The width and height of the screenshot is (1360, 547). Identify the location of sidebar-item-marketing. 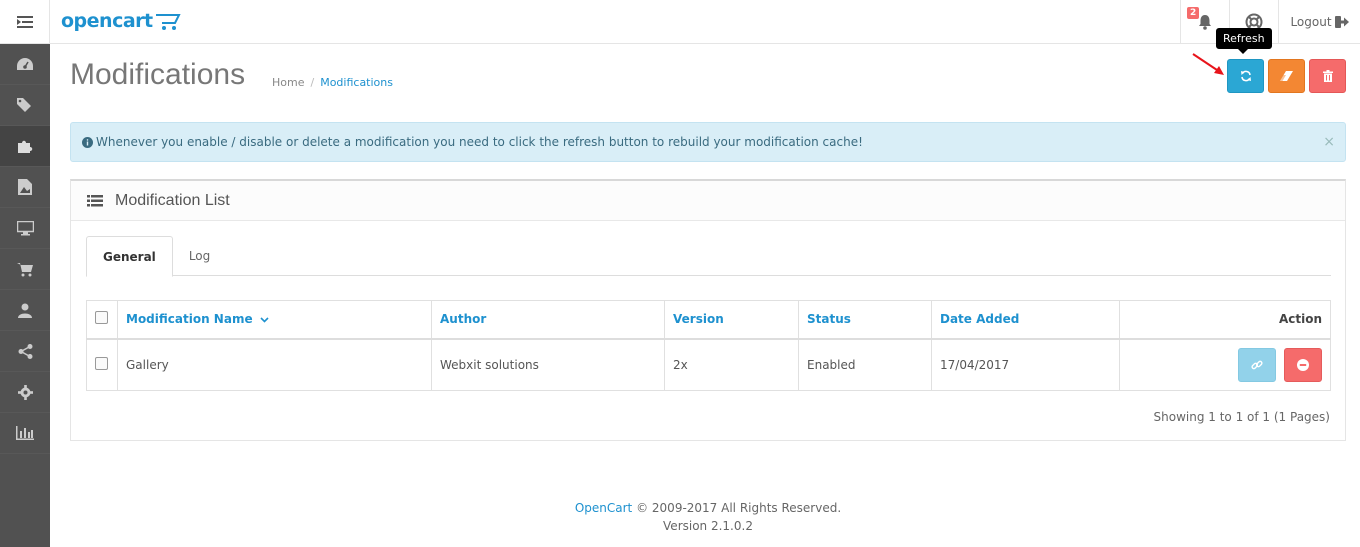
(25, 351).